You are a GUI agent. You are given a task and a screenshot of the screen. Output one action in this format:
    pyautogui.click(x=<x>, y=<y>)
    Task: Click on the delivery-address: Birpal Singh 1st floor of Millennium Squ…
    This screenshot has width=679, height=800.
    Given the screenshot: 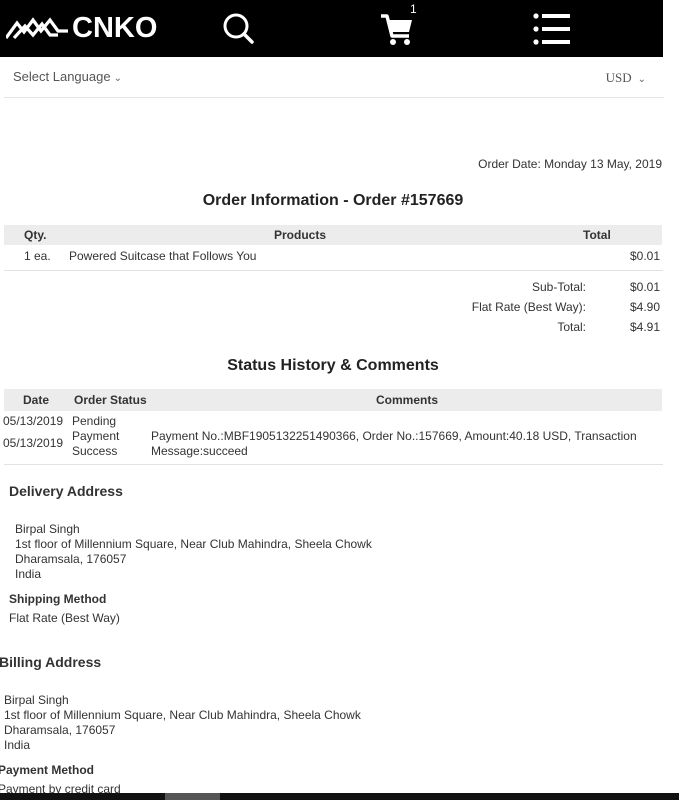 What is the action you would take?
    pyautogui.click(x=193, y=552)
    